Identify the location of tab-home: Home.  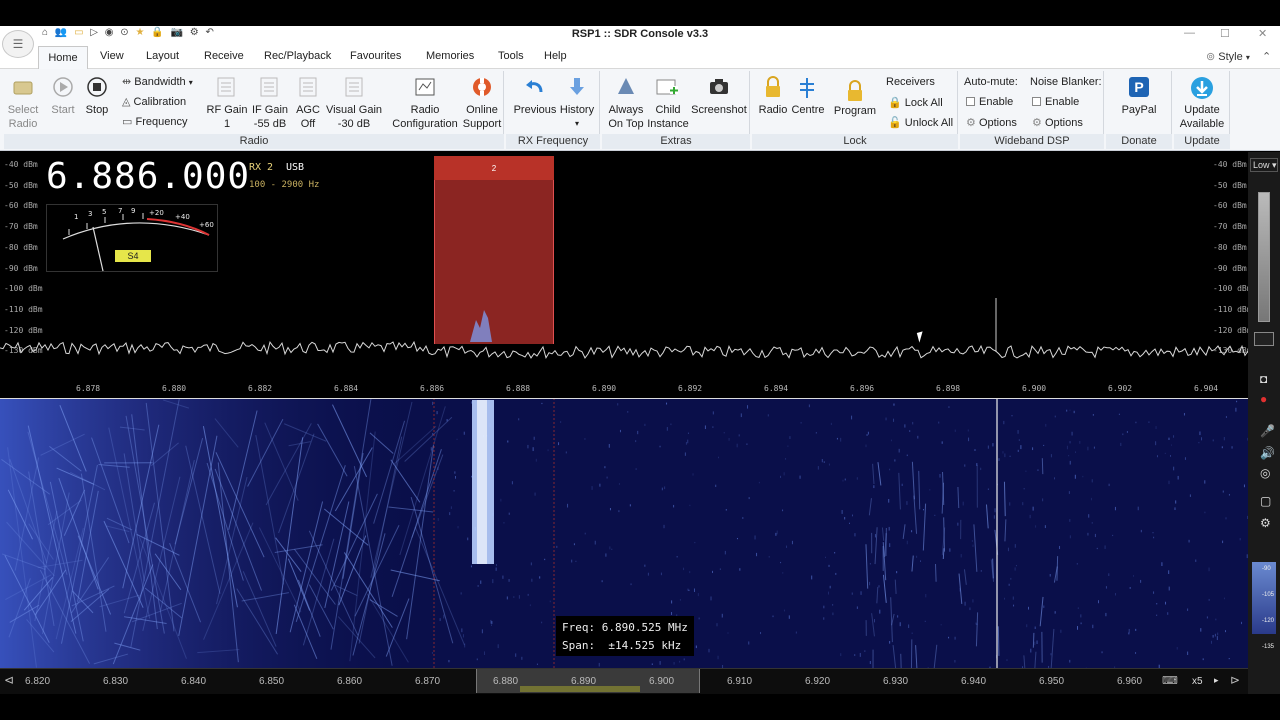
(63, 57).